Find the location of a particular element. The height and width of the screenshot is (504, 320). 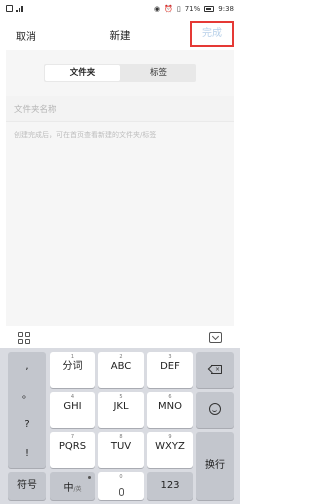

numbers-key: 123 is located at coordinates (170, 486).